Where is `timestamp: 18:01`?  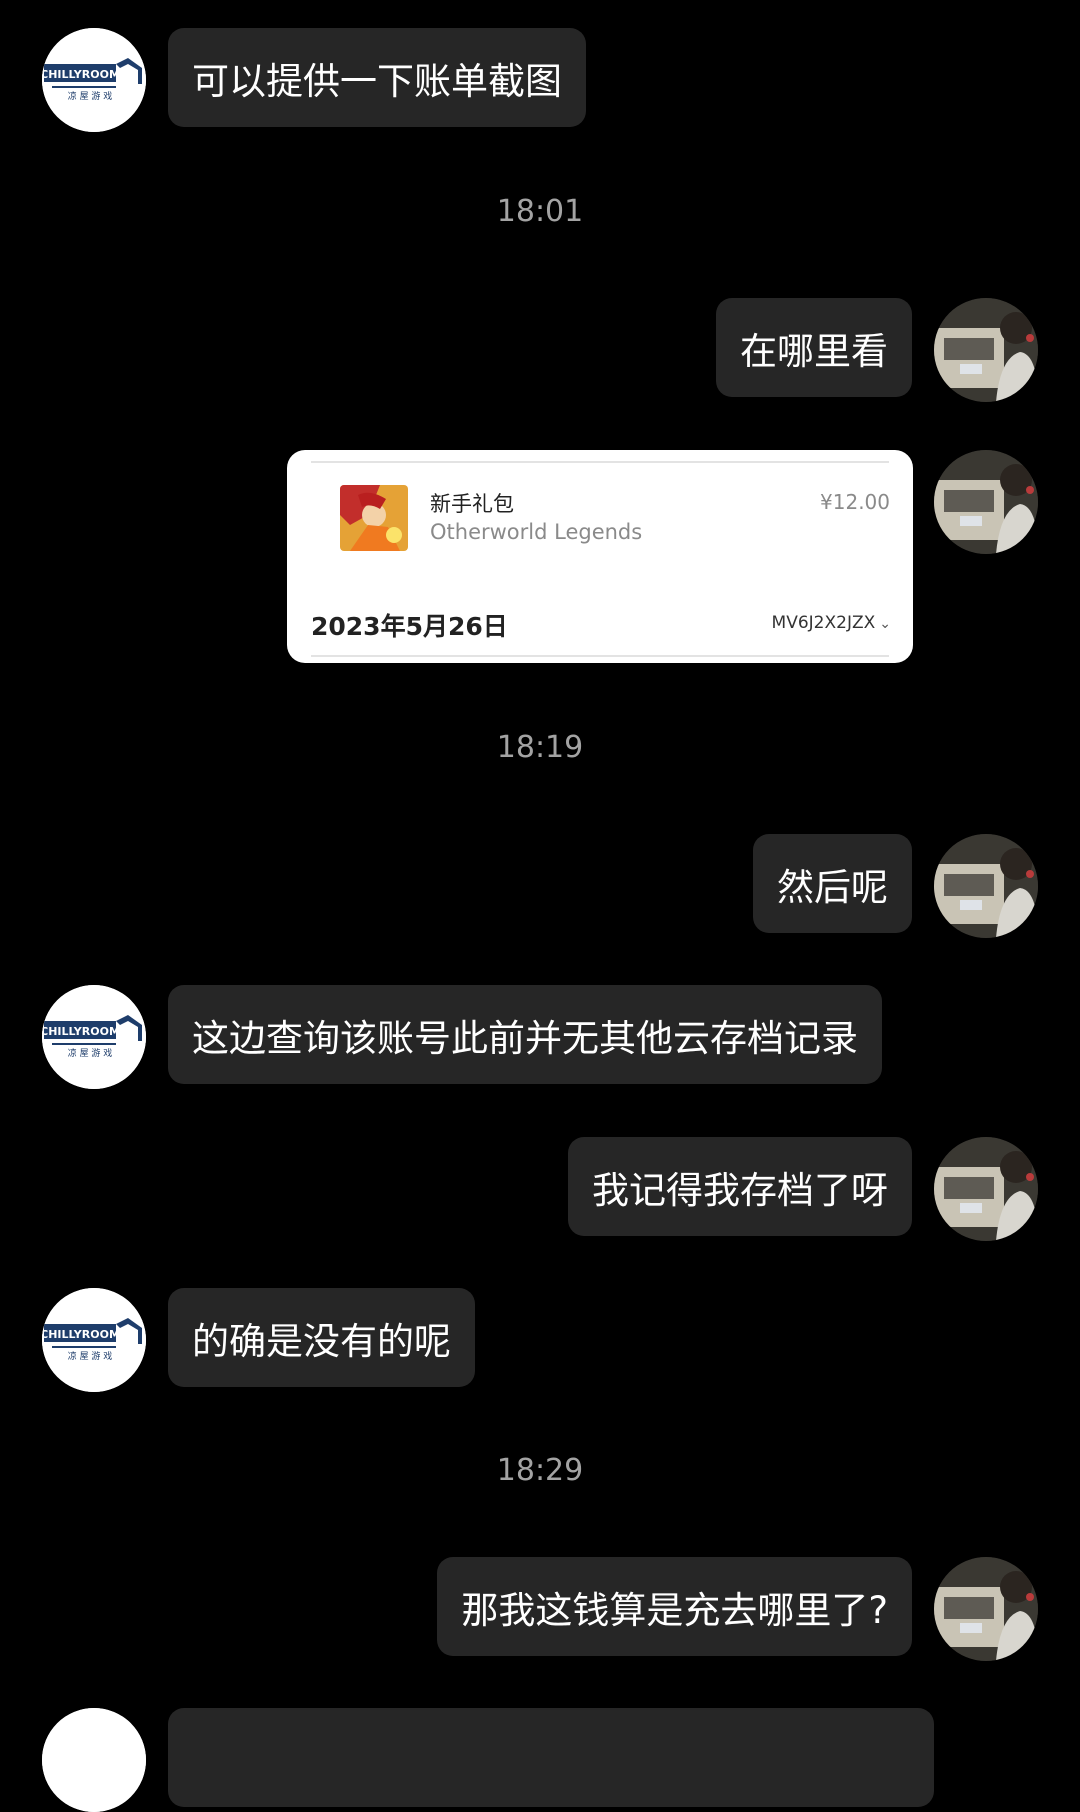
timestamp: 18:01 is located at coordinates (540, 211).